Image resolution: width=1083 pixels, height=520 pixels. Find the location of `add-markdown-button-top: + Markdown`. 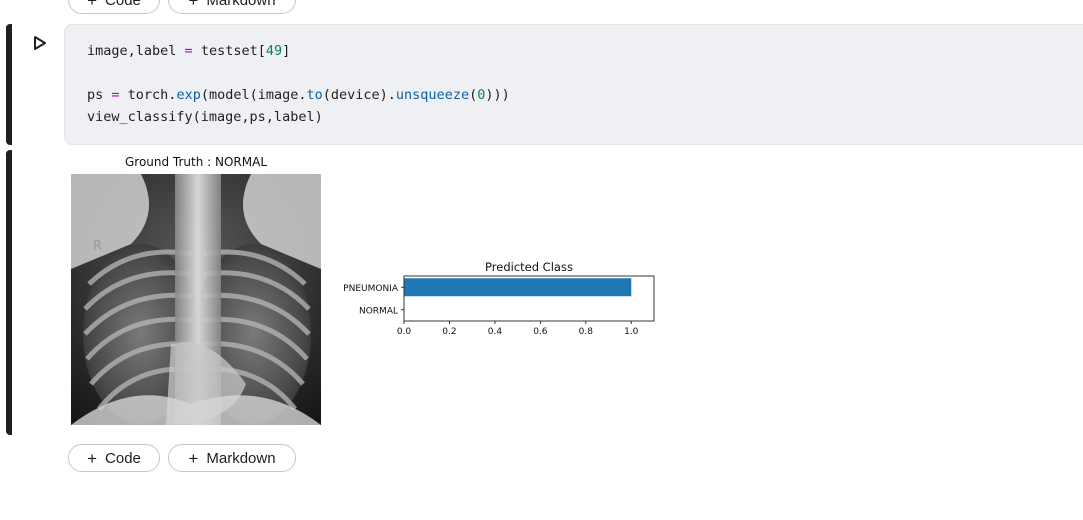

add-markdown-button-top: + Markdown is located at coordinates (232, 7).